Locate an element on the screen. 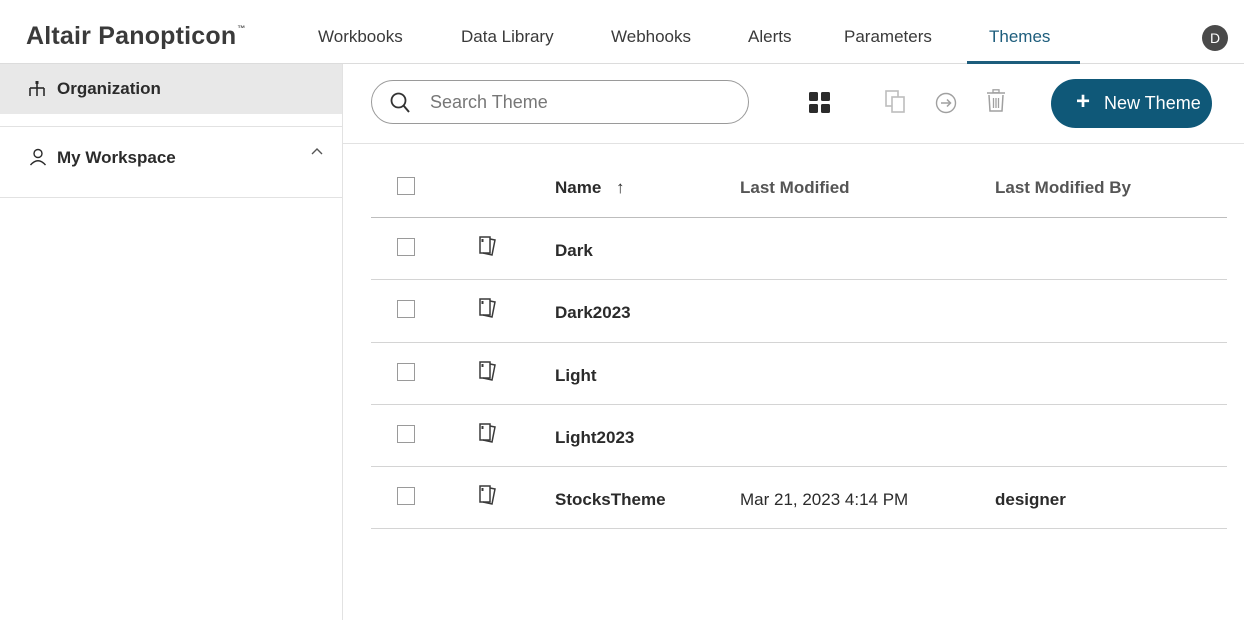  sidebar-item-my-workspace: My Workspace is located at coordinates (171, 162).